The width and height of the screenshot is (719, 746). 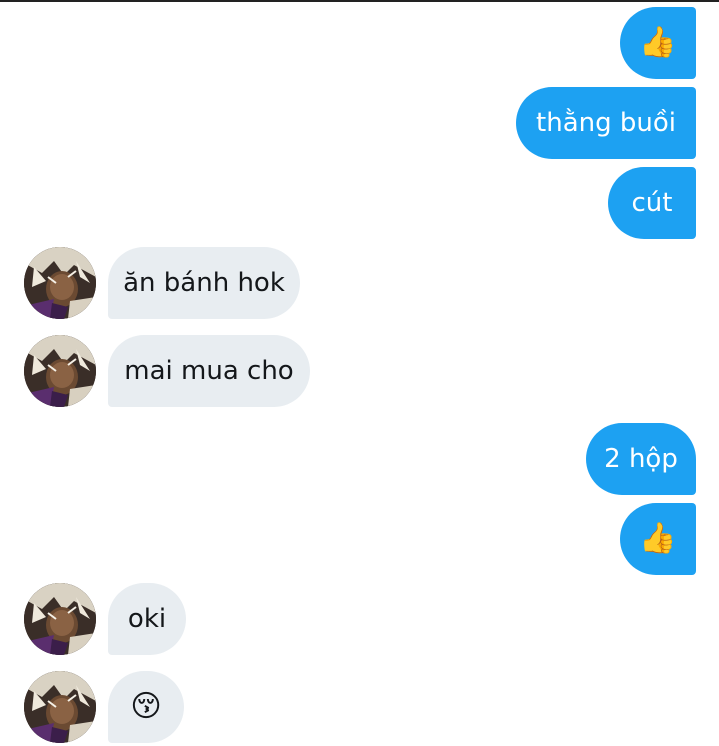 I want to click on message-row-incoming: mai mua cho, so click(x=359, y=371).